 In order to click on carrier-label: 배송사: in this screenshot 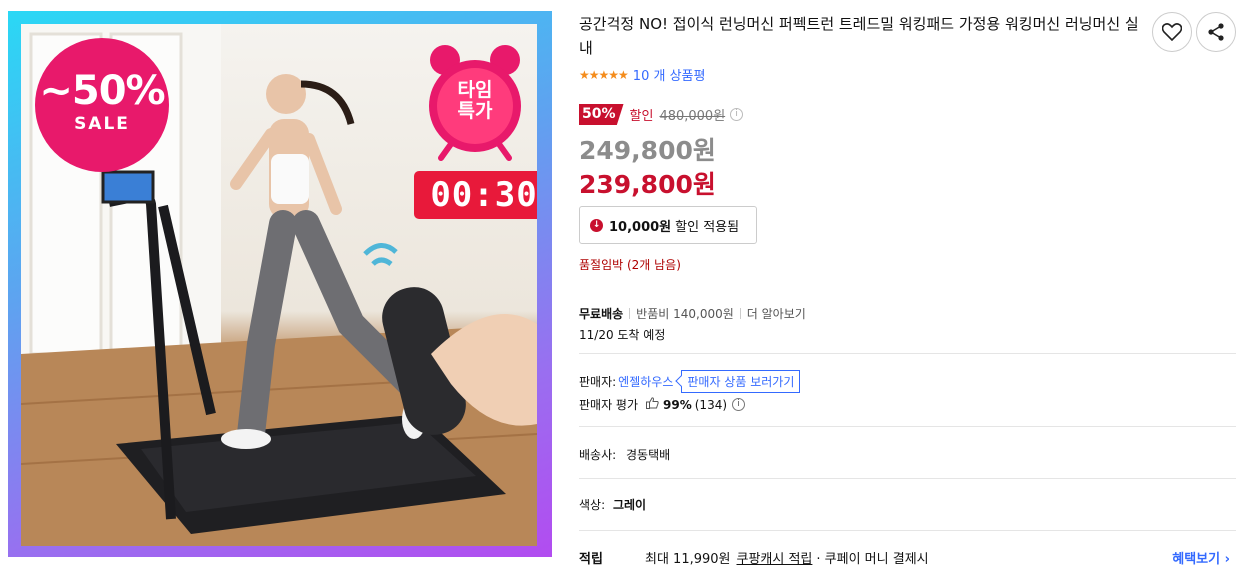, I will do `click(598, 455)`.